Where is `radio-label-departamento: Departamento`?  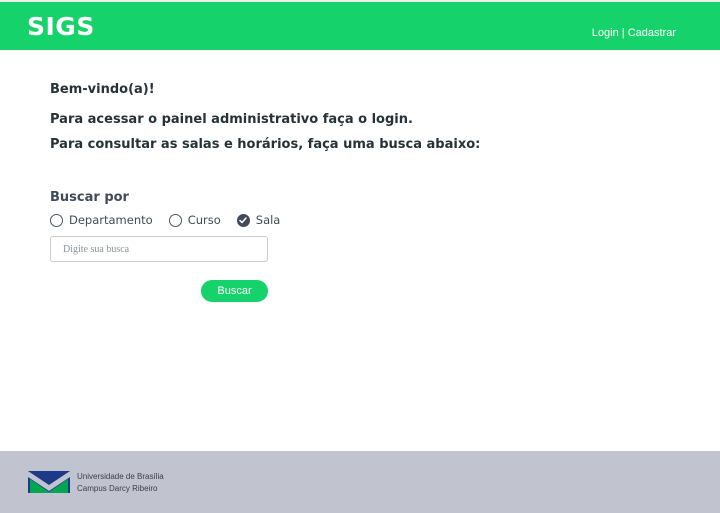
radio-label-departamento: Departamento is located at coordinates (111, 220).